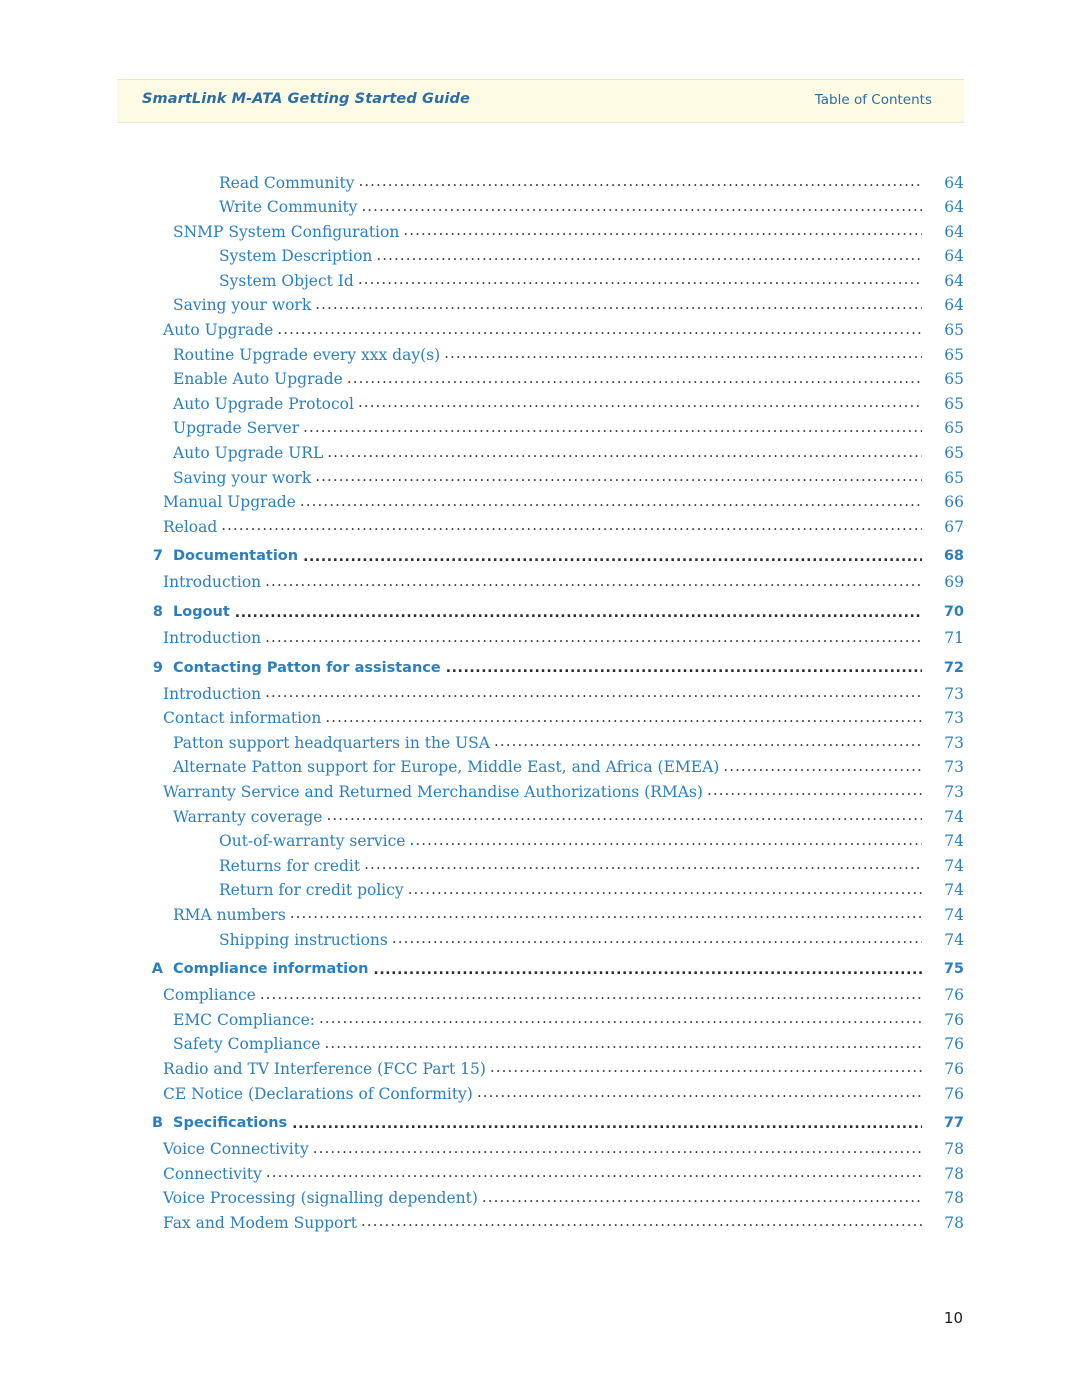  What do you see at coordinates (540, 997) in the screenshot?
I see `toc-row: Compliance 76` at bounding box center [540, 997].